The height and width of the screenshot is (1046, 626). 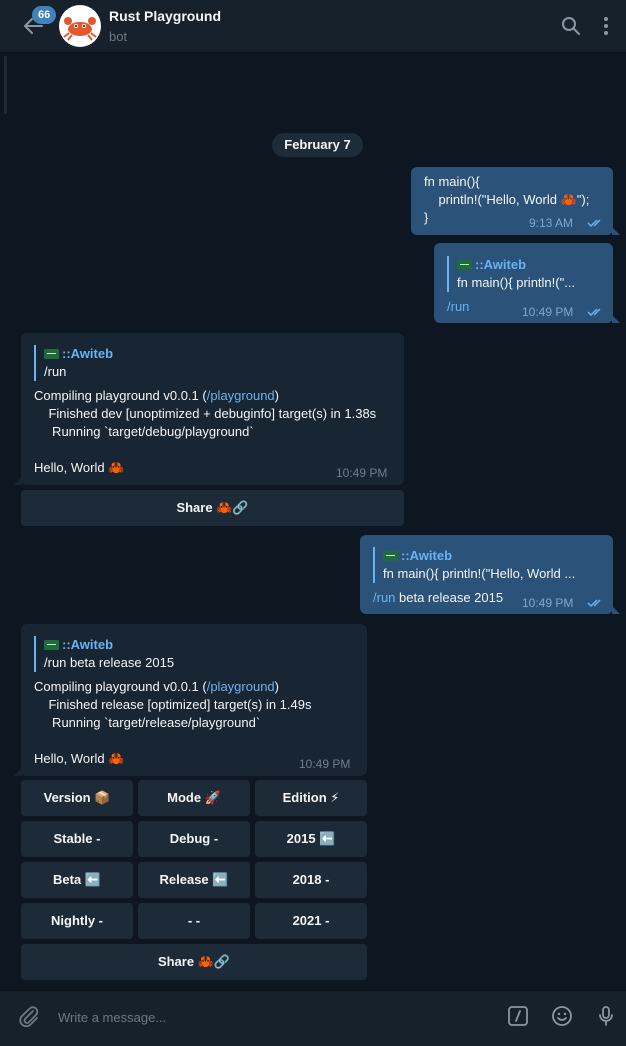 I want to click on message-line: }, so click(x=426, y=217).